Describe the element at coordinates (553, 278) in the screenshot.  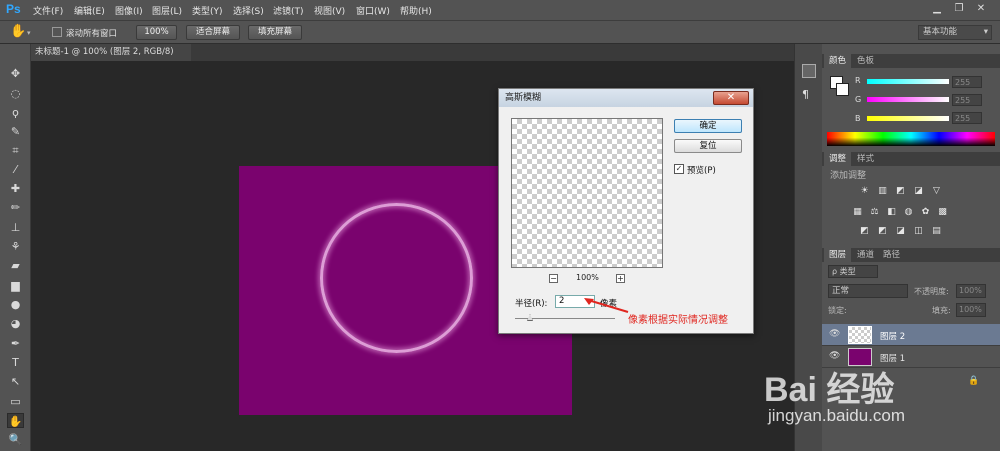
I see `zoom-out-button: −` at that location.